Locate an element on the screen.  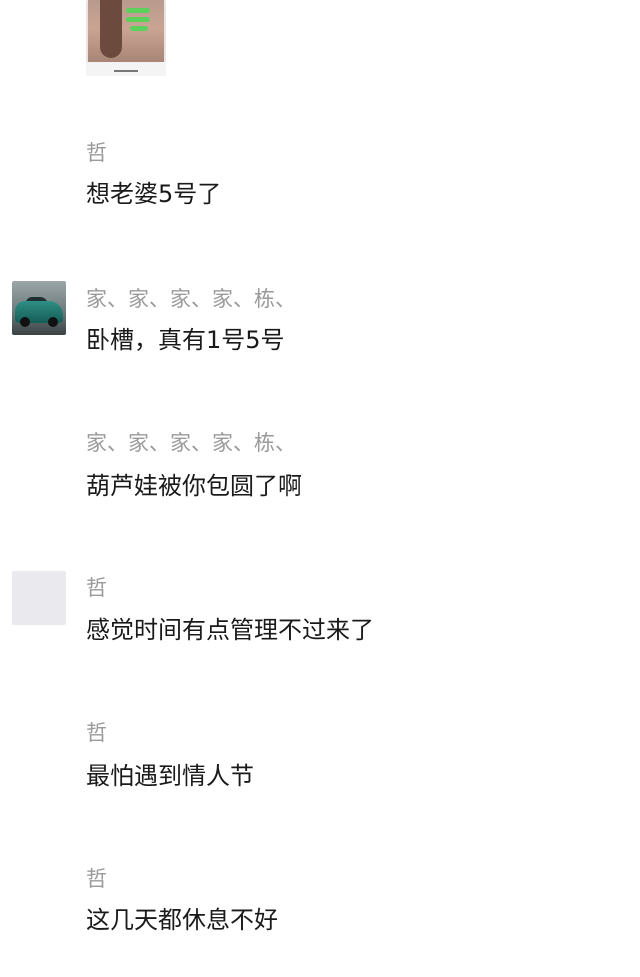
photo-figure is located at coordinates (111, 29).